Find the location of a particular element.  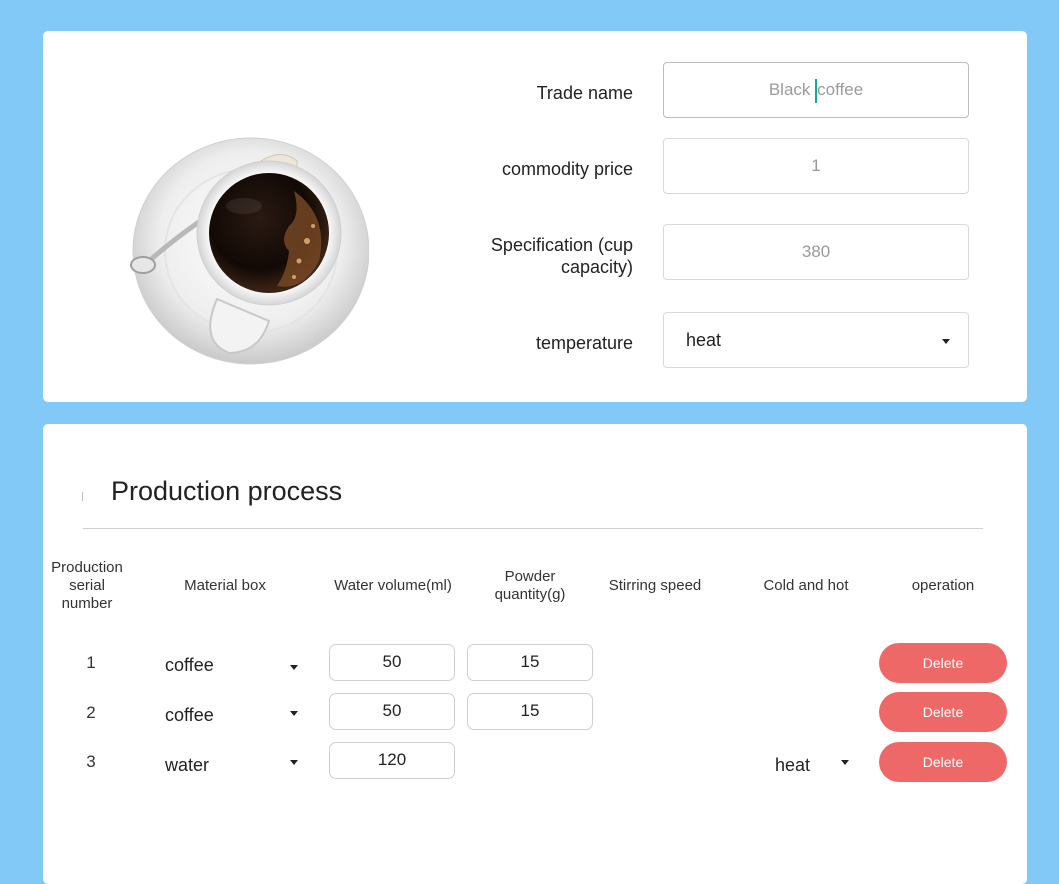

cold-hot-value: heat is located at coordinates (793, 765).